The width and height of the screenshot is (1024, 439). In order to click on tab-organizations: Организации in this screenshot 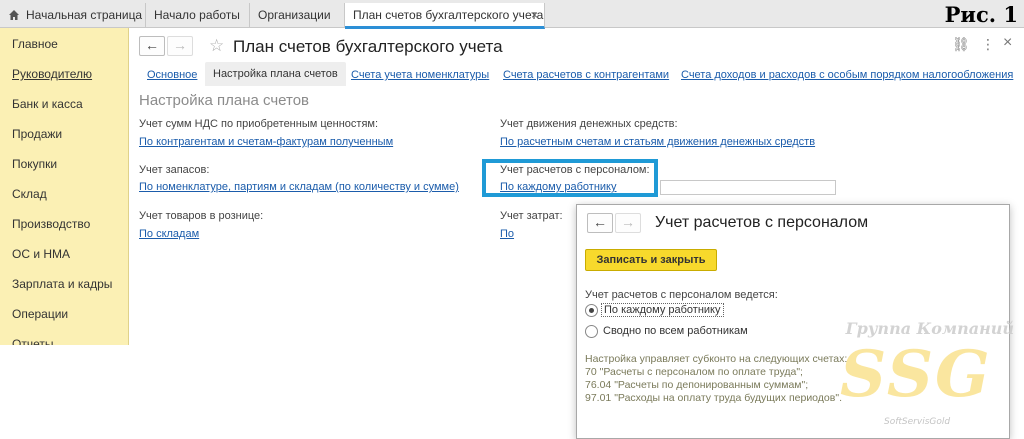, I will do `click(297, 15)`.